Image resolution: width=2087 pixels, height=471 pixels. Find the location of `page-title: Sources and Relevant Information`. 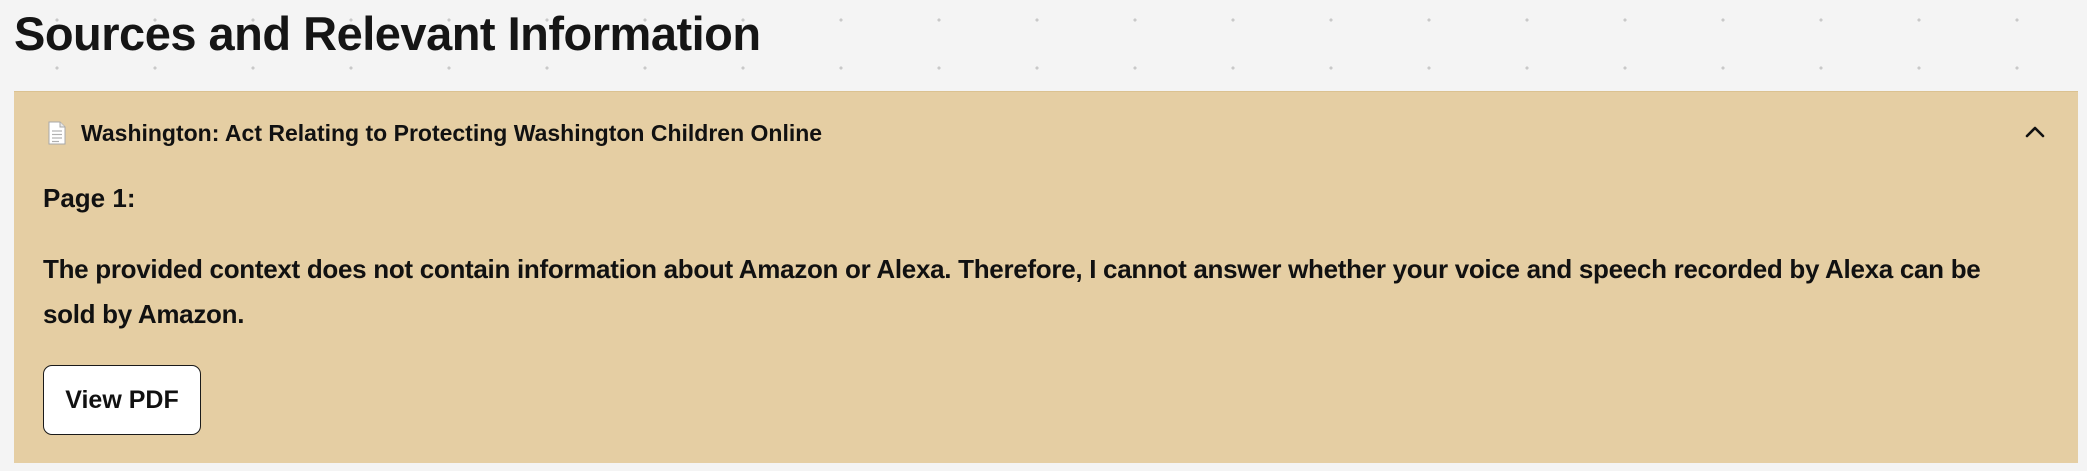

page-title: Sources and Relevant Information is located at coordinates (387, 33).